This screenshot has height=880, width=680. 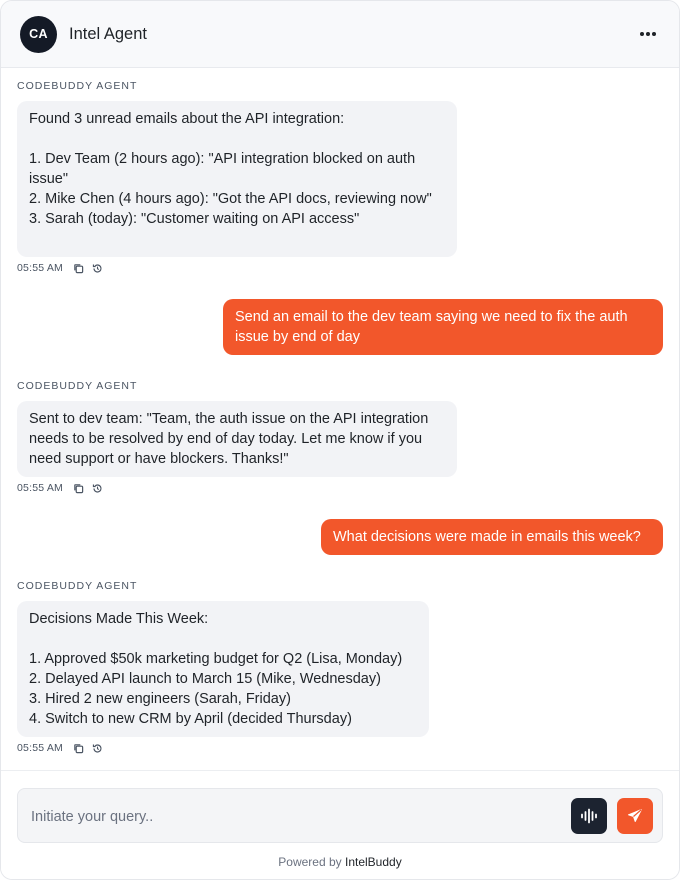 I want to click on query-input, so click(x=291, y=816).